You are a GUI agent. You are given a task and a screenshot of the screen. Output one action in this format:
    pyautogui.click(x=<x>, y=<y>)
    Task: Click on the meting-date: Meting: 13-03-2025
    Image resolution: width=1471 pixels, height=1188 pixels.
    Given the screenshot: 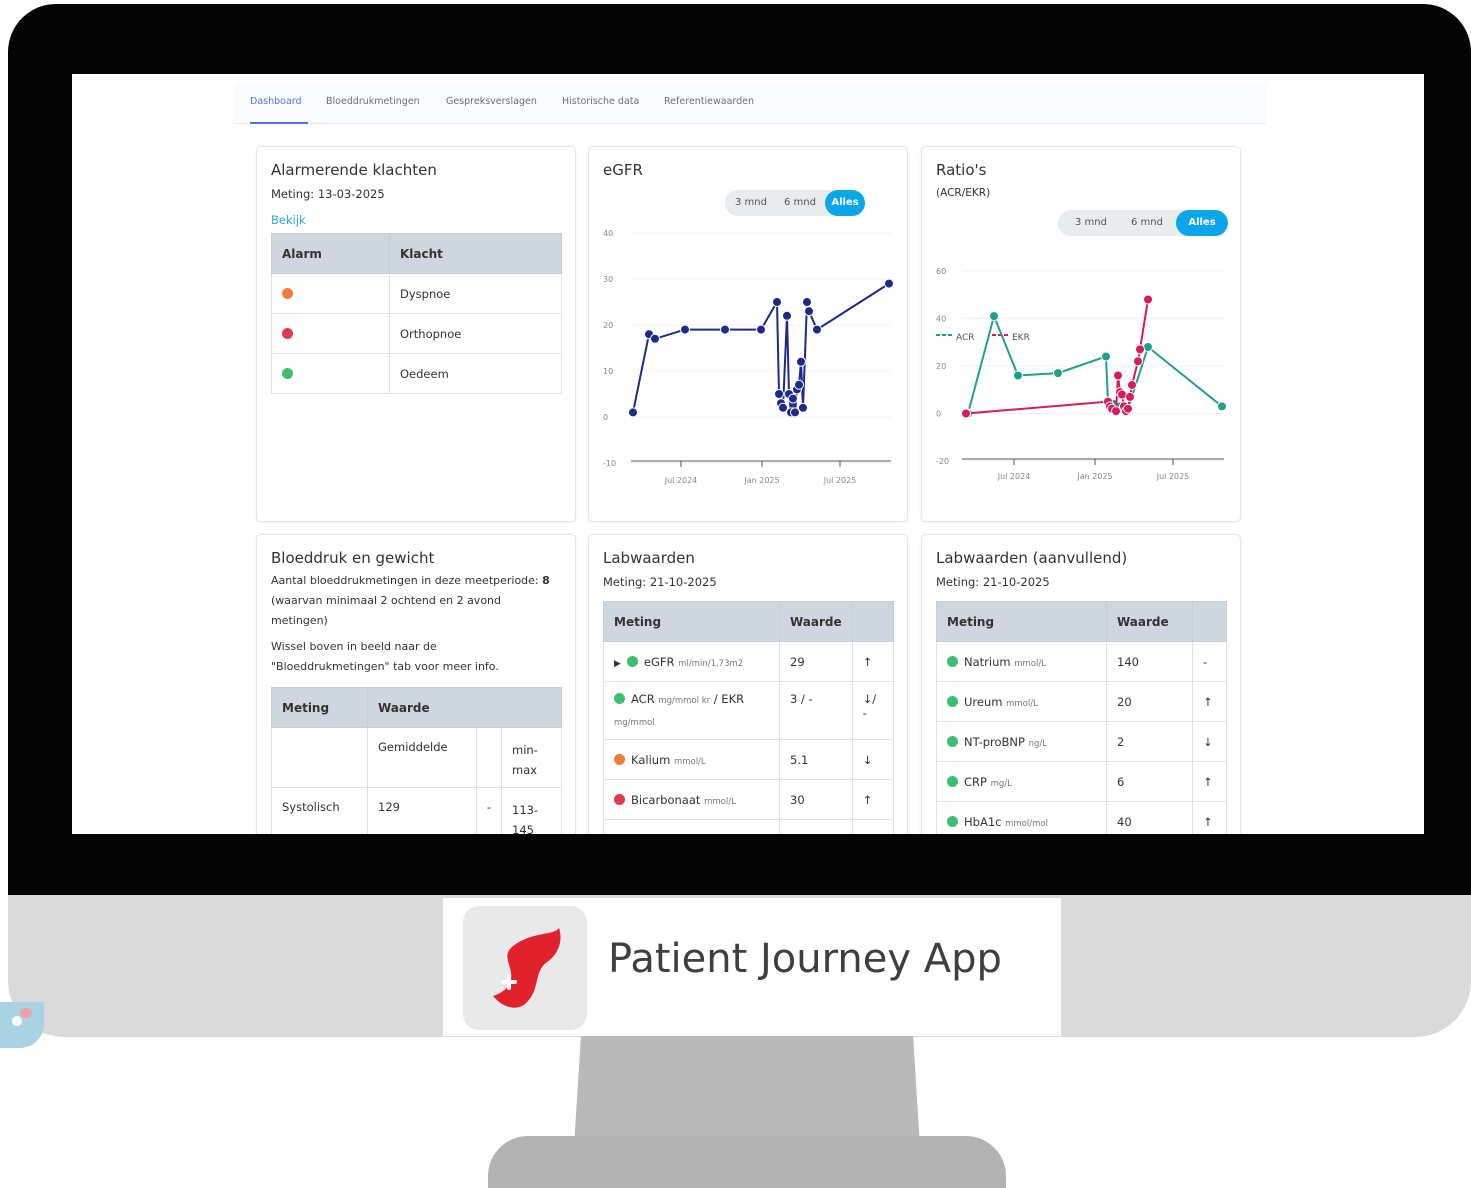 What is the action you would take?
    pyautogui.click(x=328, y=194)
    